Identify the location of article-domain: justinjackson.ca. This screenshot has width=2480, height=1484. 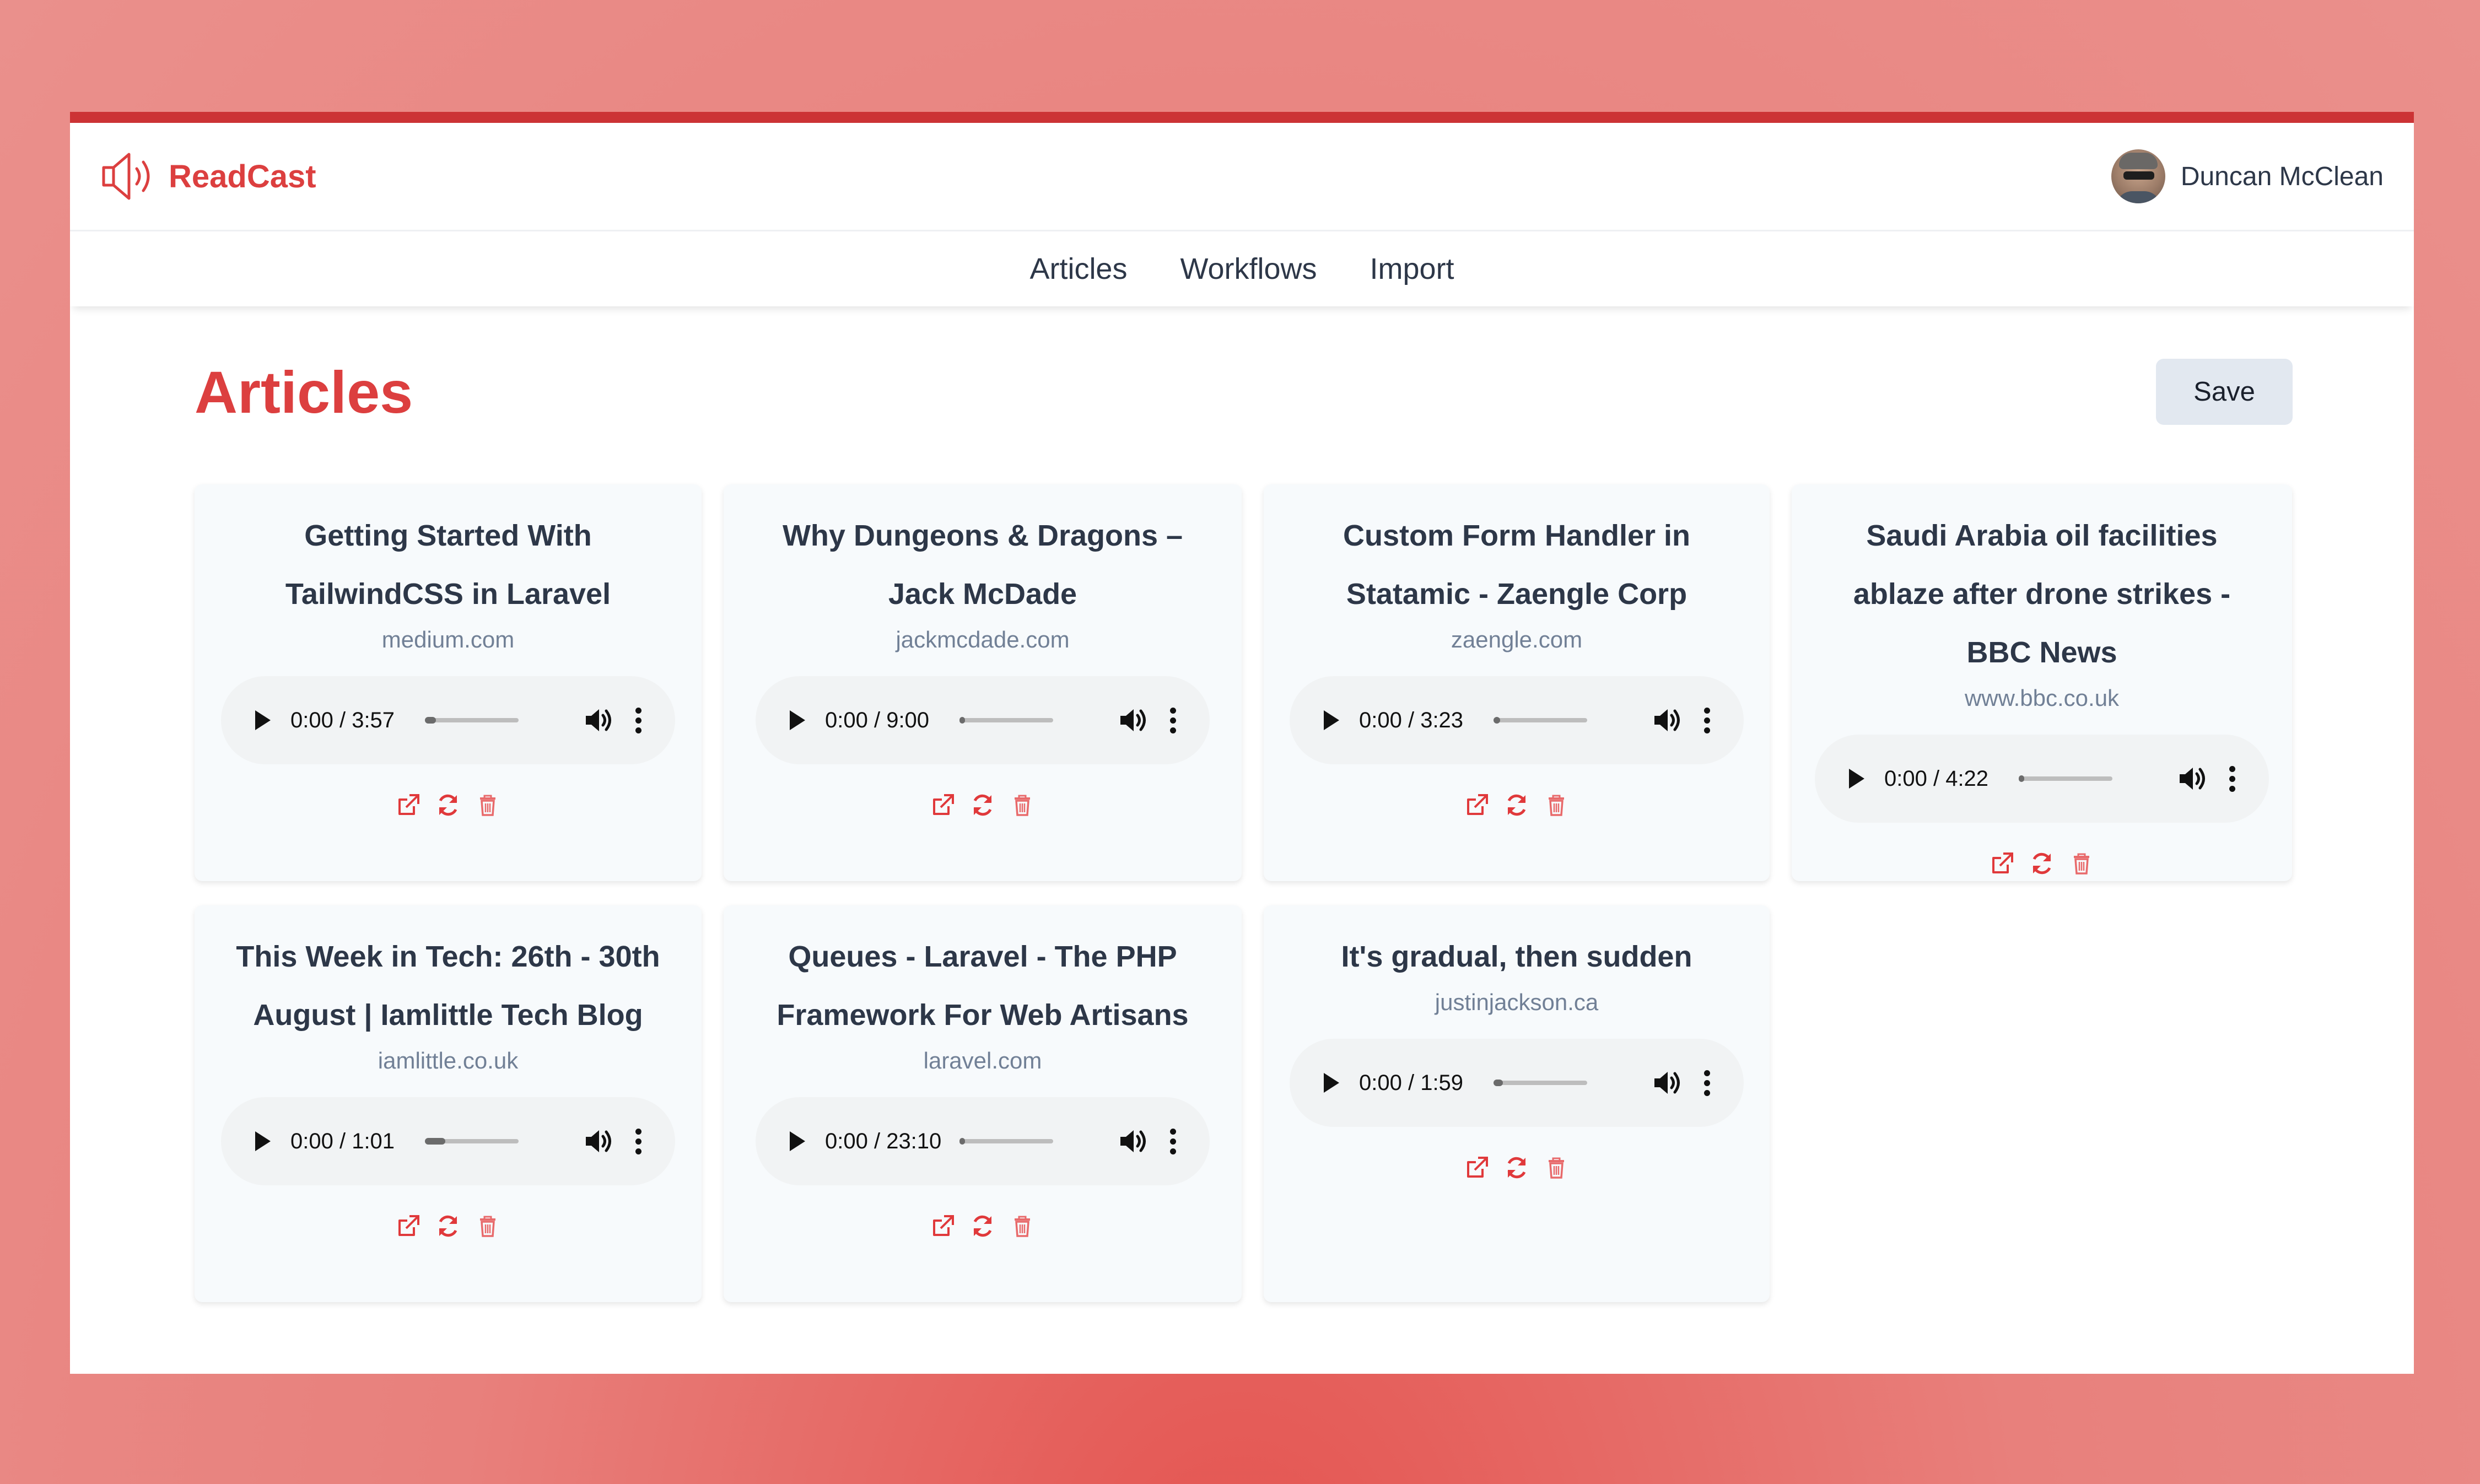
(1517, 1002).